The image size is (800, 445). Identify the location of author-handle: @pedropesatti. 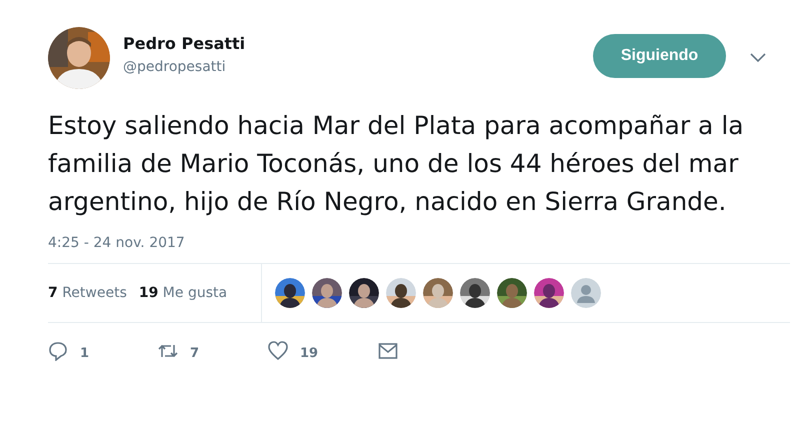
(358, 67).